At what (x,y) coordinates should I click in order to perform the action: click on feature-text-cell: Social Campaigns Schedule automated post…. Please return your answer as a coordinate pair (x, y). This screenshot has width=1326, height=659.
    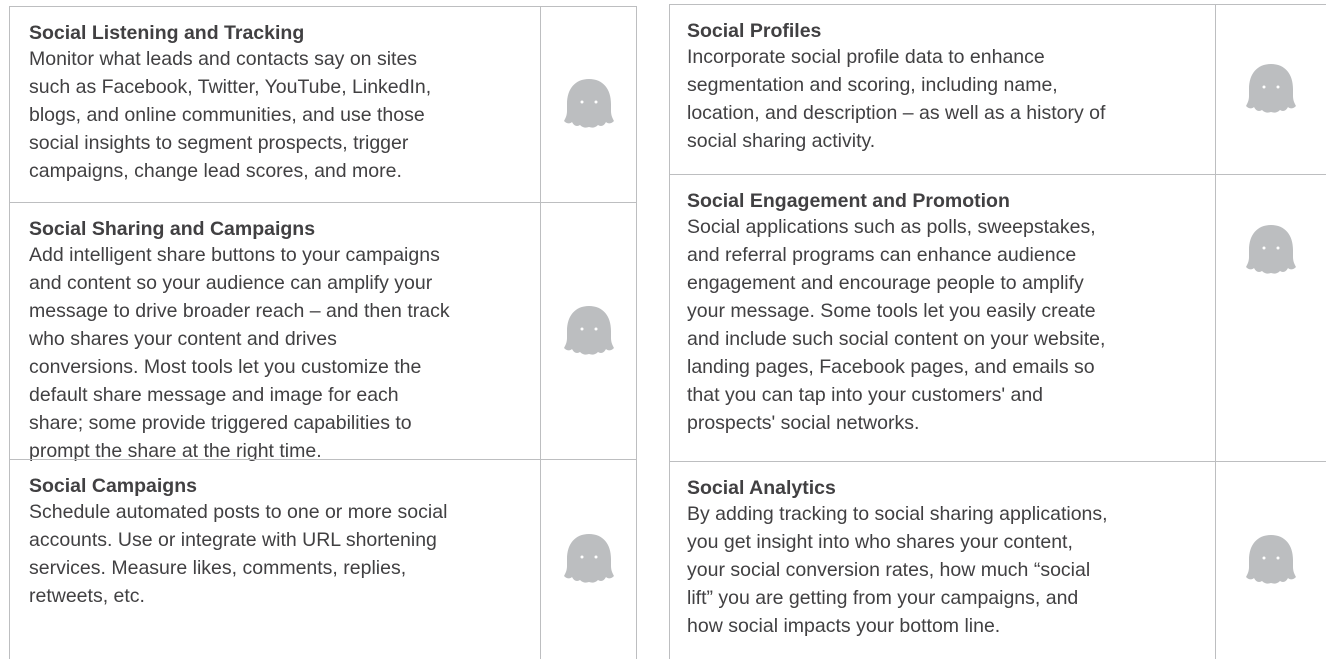
    Looking at the image, I should click on (275, 559).